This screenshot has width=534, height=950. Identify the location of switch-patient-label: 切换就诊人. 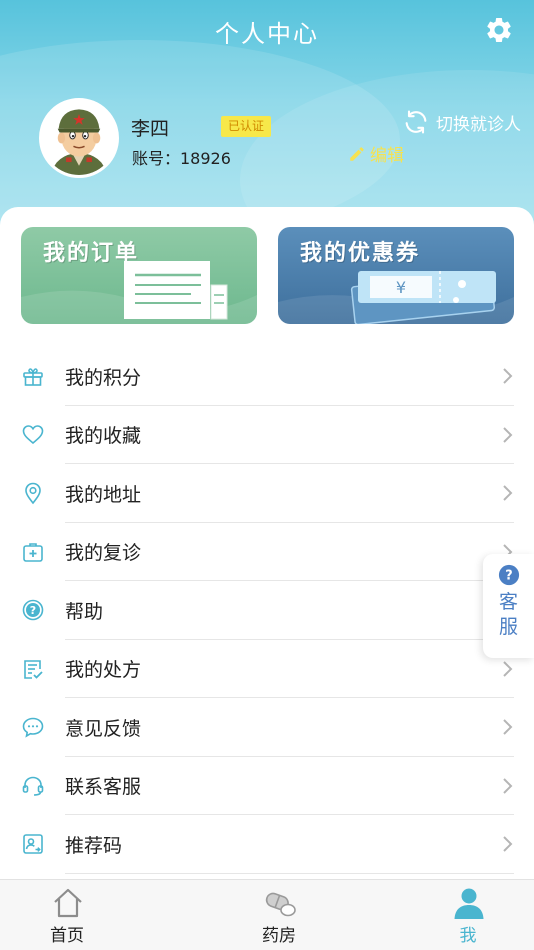
(478, 124).